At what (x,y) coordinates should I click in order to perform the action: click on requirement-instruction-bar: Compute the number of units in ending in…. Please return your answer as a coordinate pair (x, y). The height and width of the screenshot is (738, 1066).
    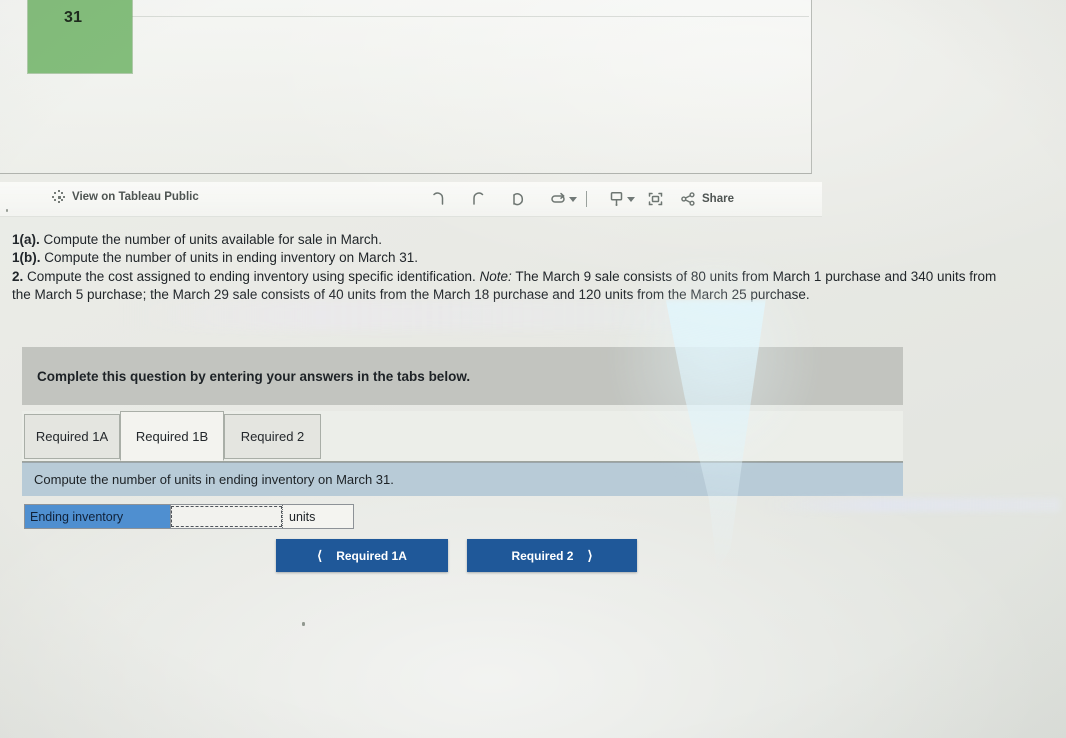
    Looking at the image, I should click on (462, 479).